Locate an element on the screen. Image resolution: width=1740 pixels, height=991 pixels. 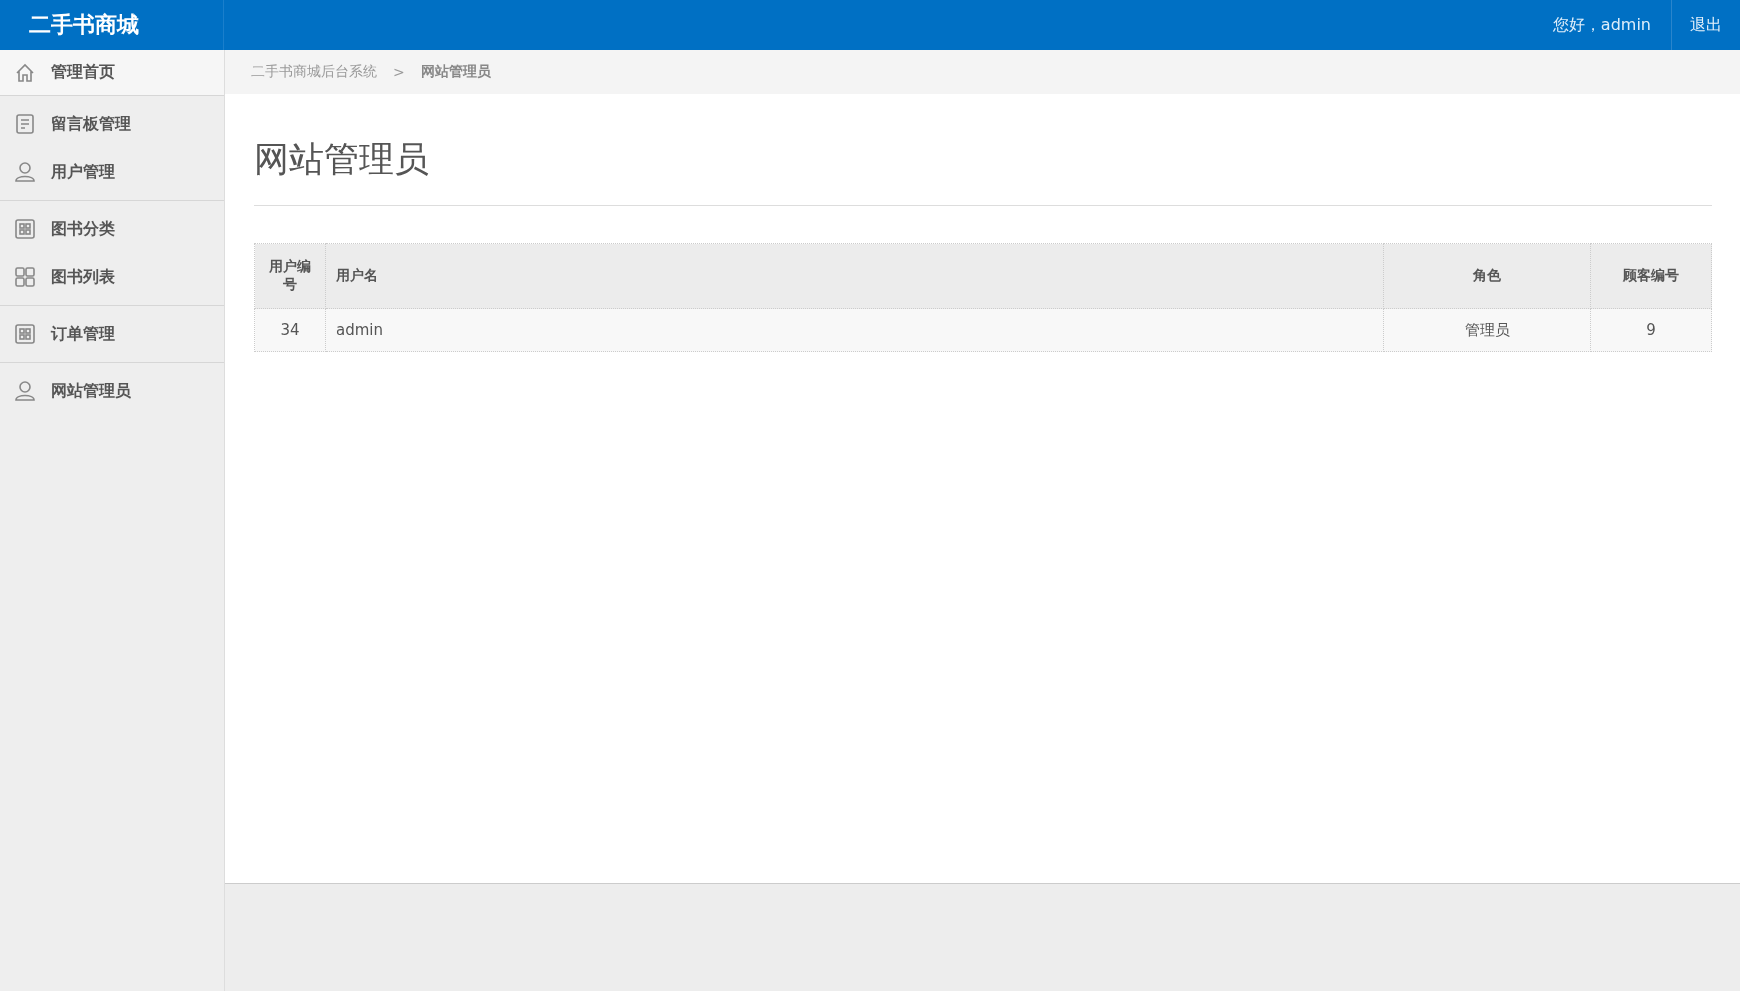
page-title: 网站管理员 is located at coordinates (342, 159).